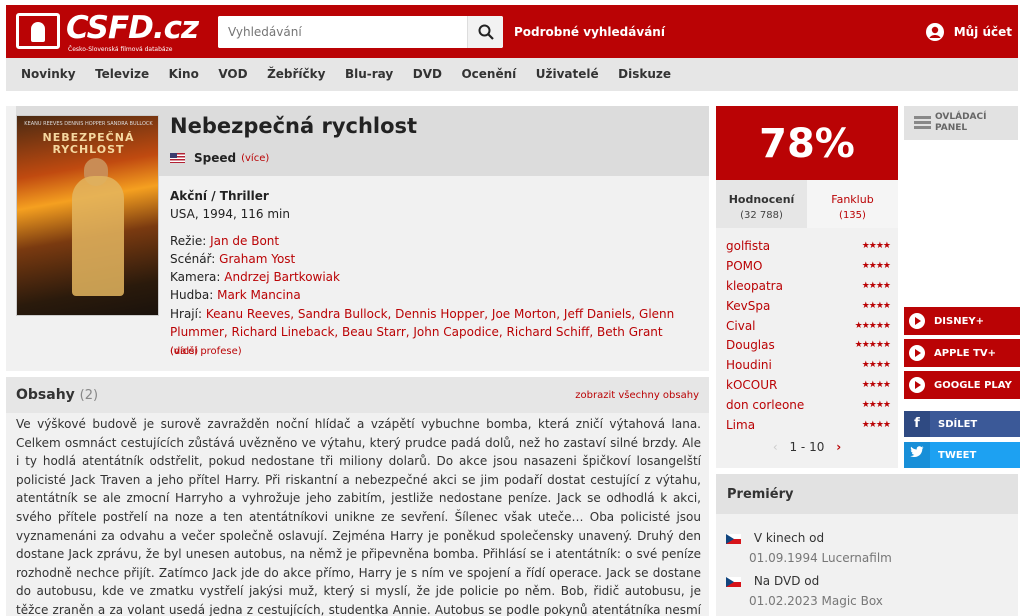 The width and height of the screenshot is (1024, 616). I want to click on nav-item-novinky: Novinky, so click(48, 74).